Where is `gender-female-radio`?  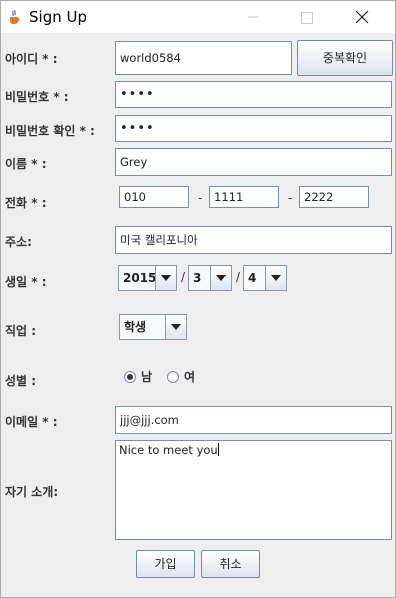
gender-female-radio is located at coordinates (173, 377).